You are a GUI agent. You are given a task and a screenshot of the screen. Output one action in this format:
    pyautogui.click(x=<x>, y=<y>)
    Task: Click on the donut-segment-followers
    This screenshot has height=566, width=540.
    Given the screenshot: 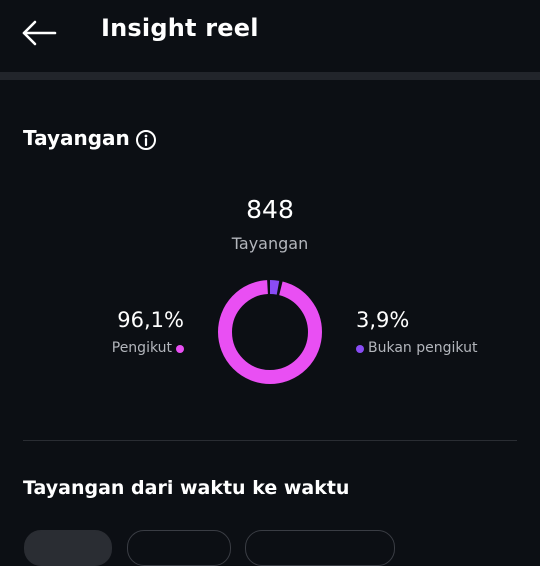 What is the action you would take?
    pyautogui.click(x=270, y=332)
    